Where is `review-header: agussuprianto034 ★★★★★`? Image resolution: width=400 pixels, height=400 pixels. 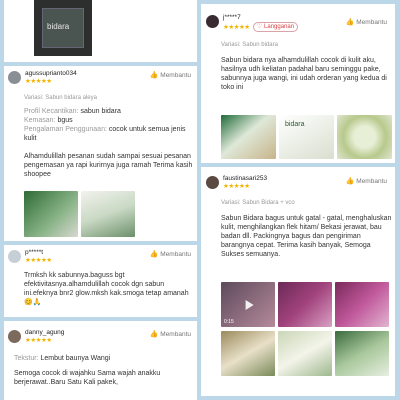 review-header: agussuprianto034 ★★★★★ is located at coordinates (42, 77).